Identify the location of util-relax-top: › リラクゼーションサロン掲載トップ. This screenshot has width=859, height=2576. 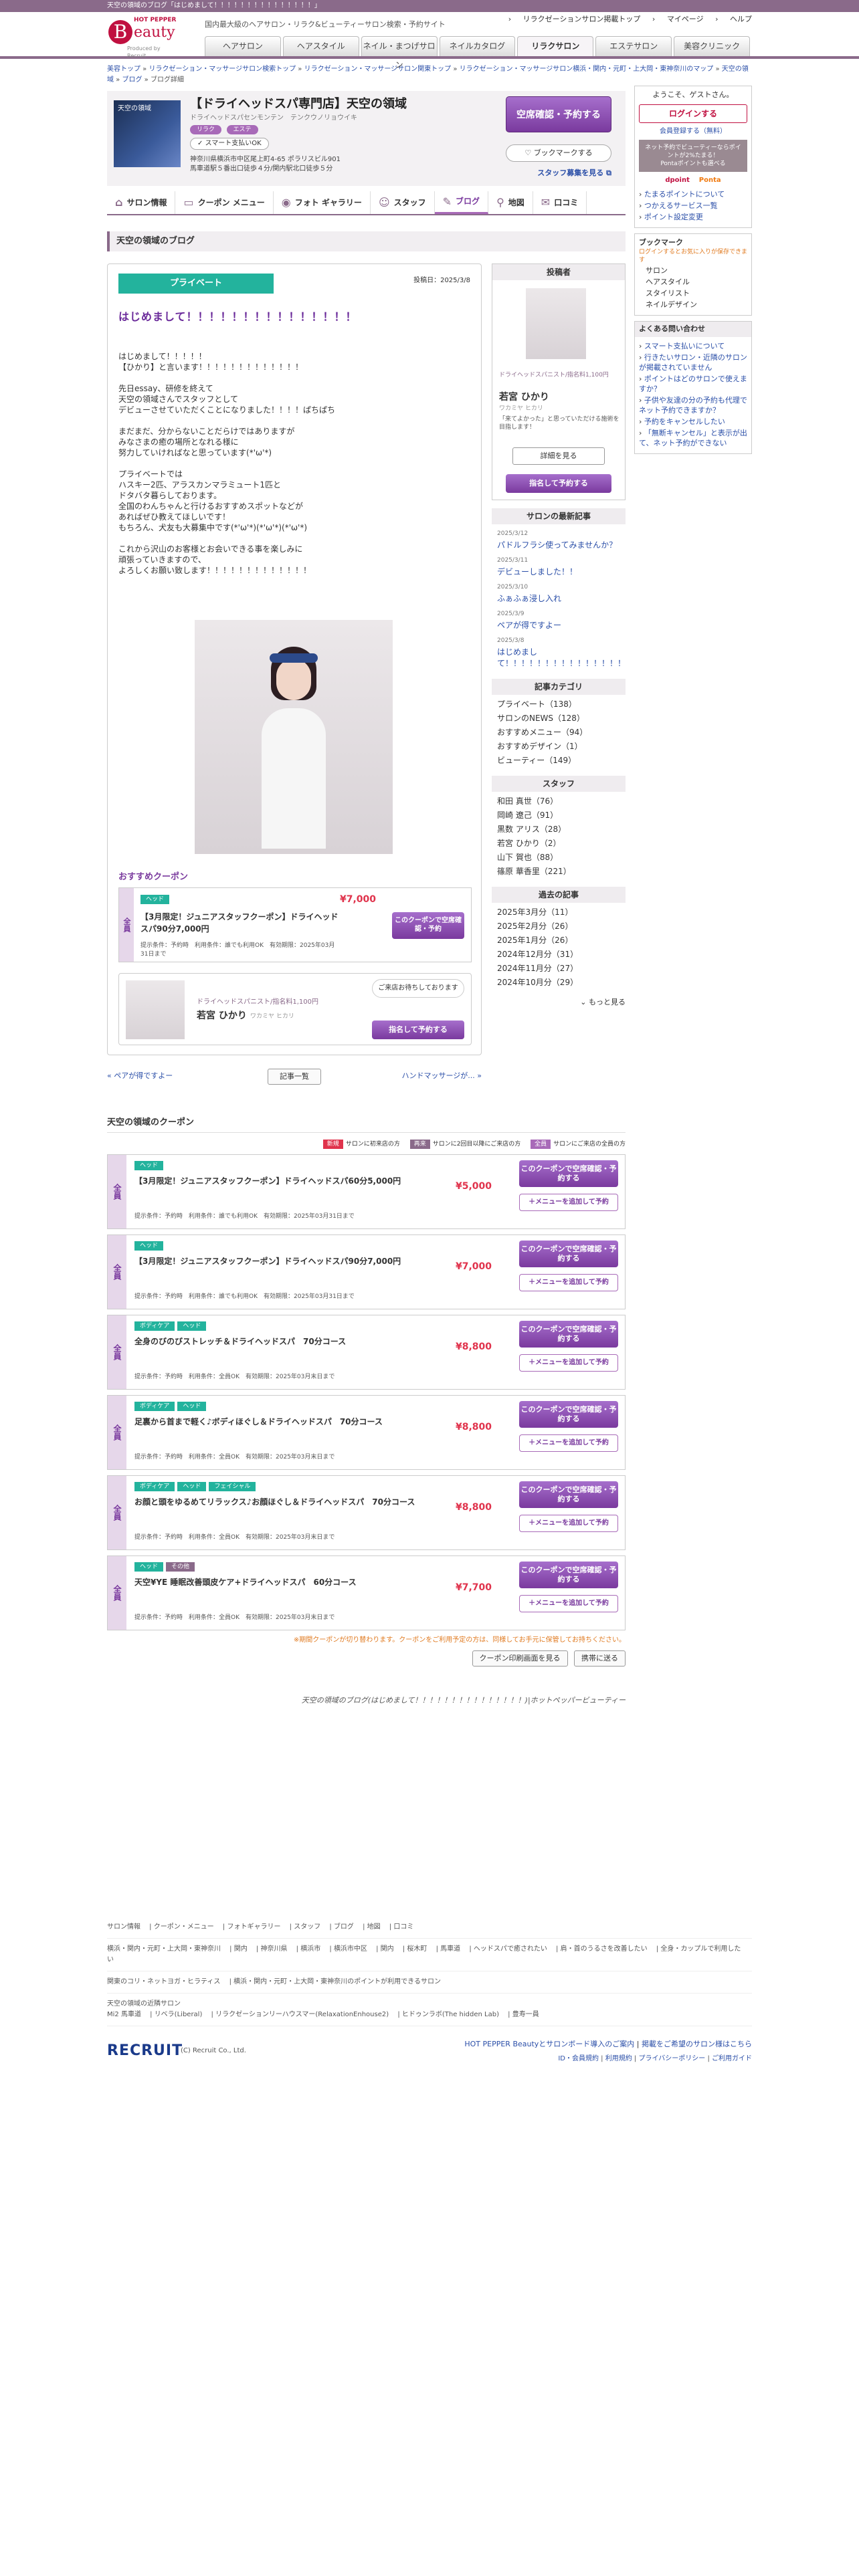
(574, 19).